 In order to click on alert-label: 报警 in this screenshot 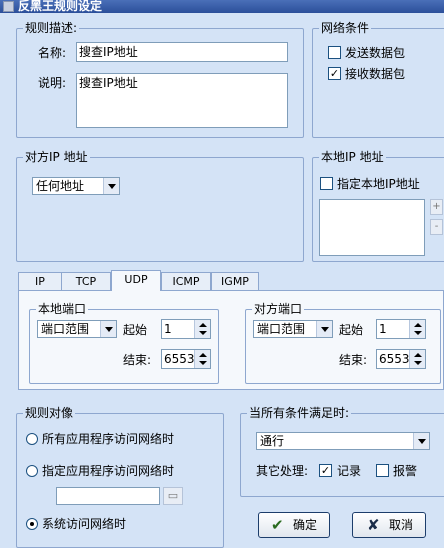, I will do `click(405, 471)`.